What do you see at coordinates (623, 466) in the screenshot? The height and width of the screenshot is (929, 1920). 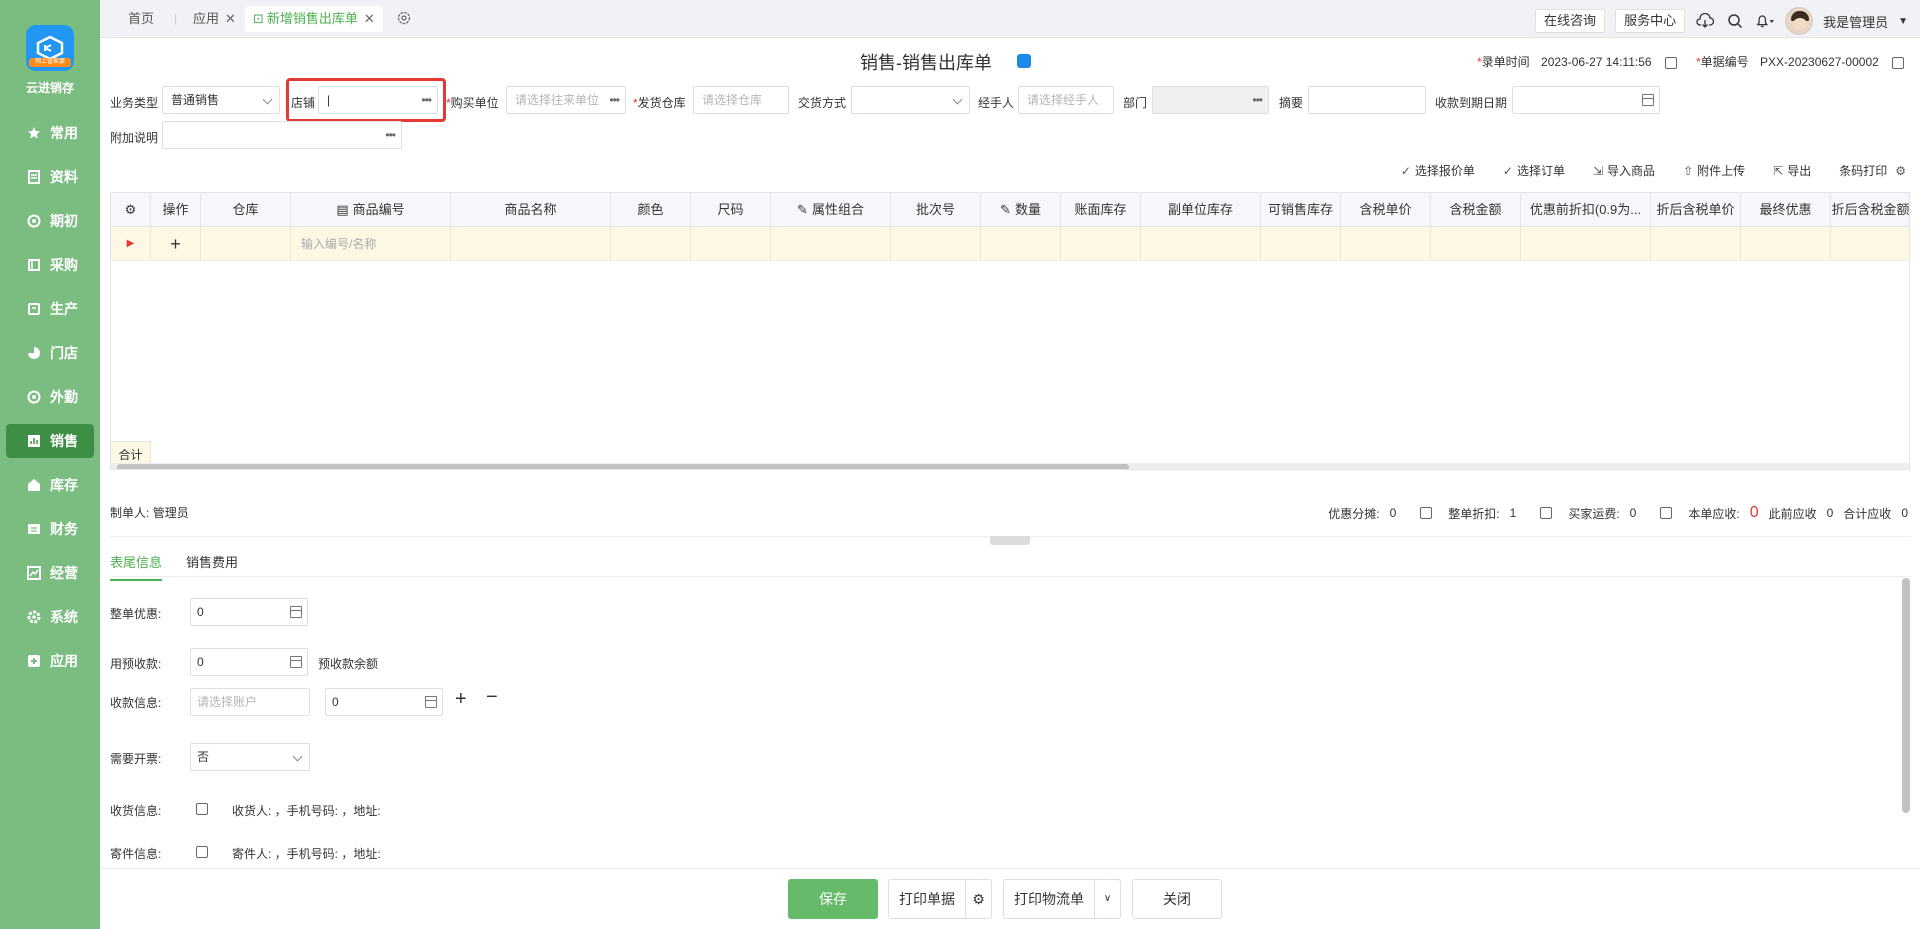 I see `scrollbar-thumb` at bounding box center [623, 466].